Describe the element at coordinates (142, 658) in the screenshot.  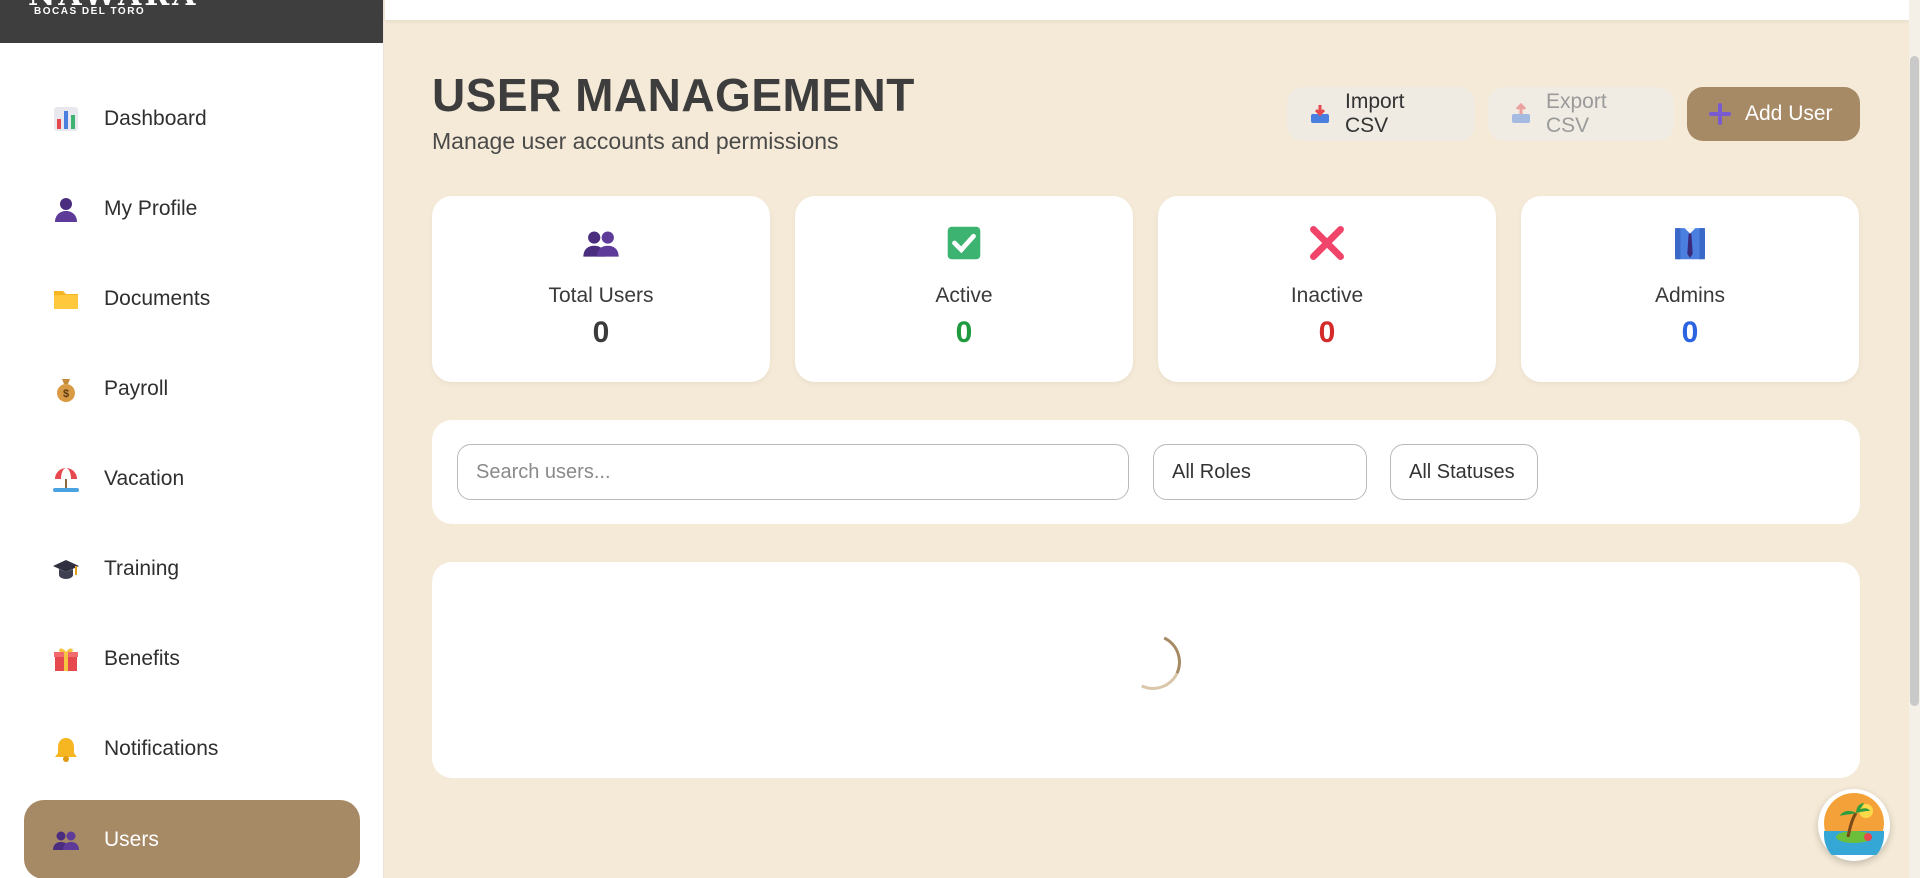
I see `sidebar-item-label: Benefits` at that location.